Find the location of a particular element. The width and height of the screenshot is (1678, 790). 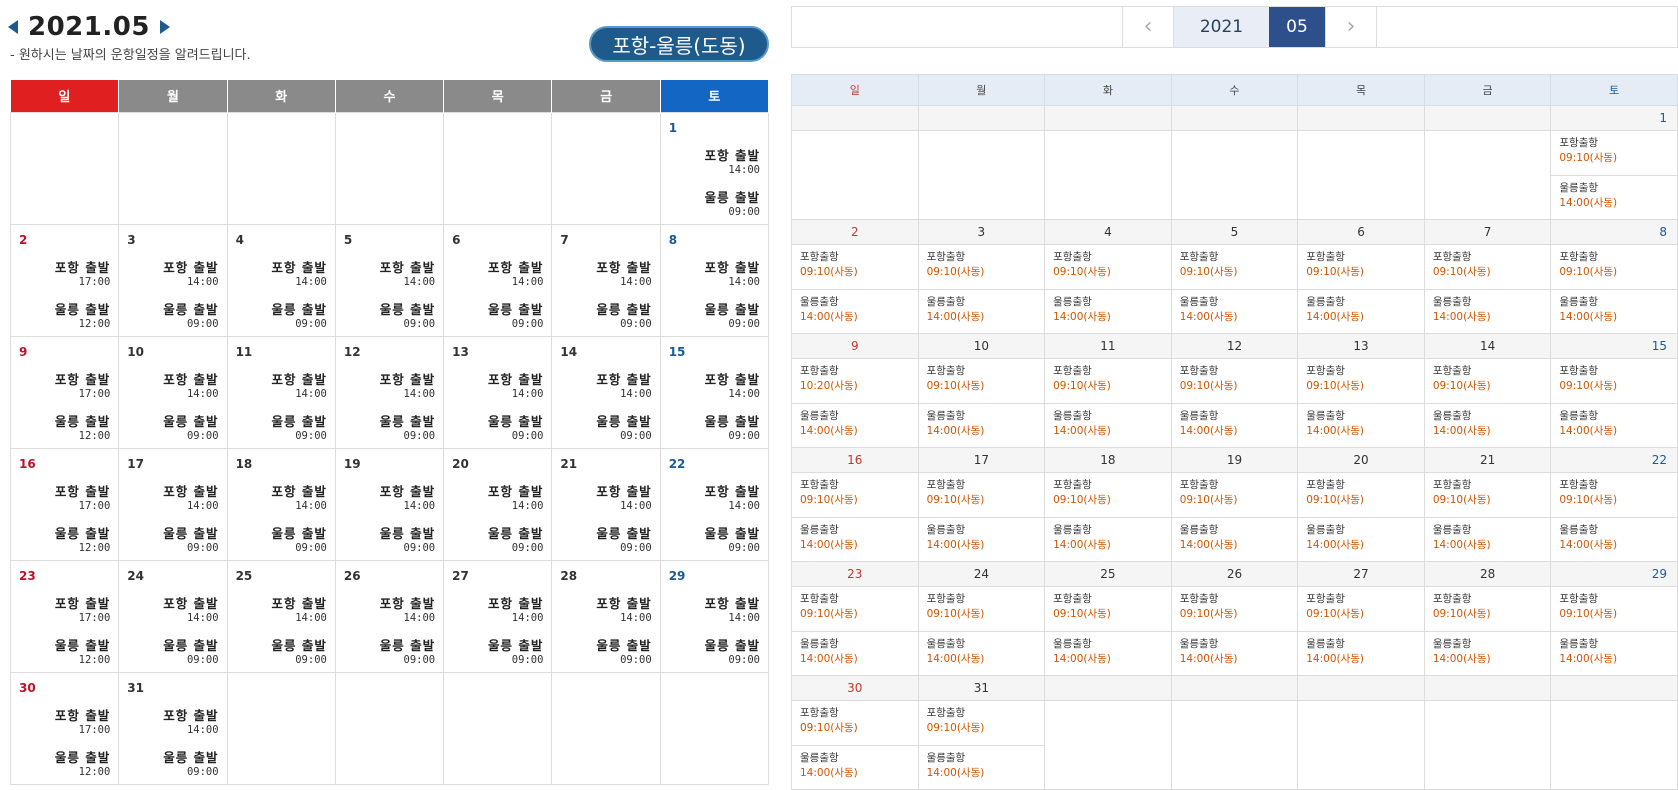

sailing-label: 울릉출항 is located at coordinates (1199, 644).